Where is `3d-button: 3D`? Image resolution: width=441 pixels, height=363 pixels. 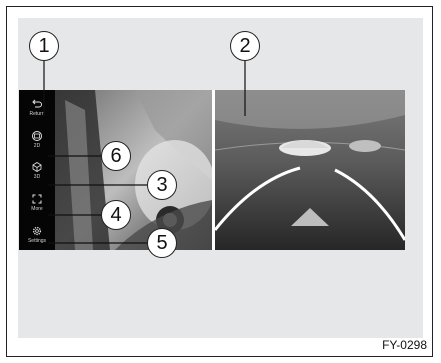
3d-button: 3D is located at coordinates (37, 171).